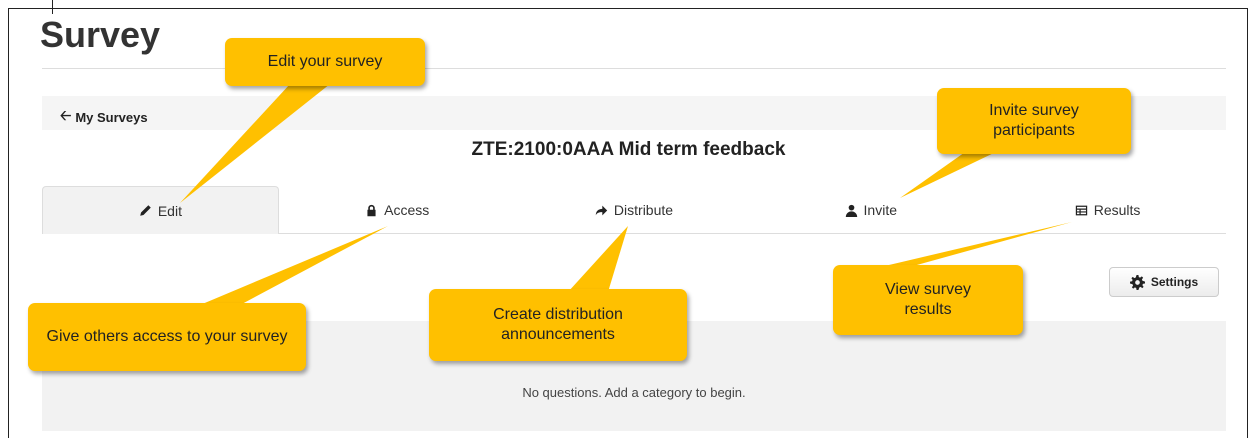 Image resolution: width=1257 pixels, height=438 pixels. What do you see at coordinates (167, 337) in the screenshot?
I see `access-callout: Give others access to your survey` at bounding box center [167, 337].